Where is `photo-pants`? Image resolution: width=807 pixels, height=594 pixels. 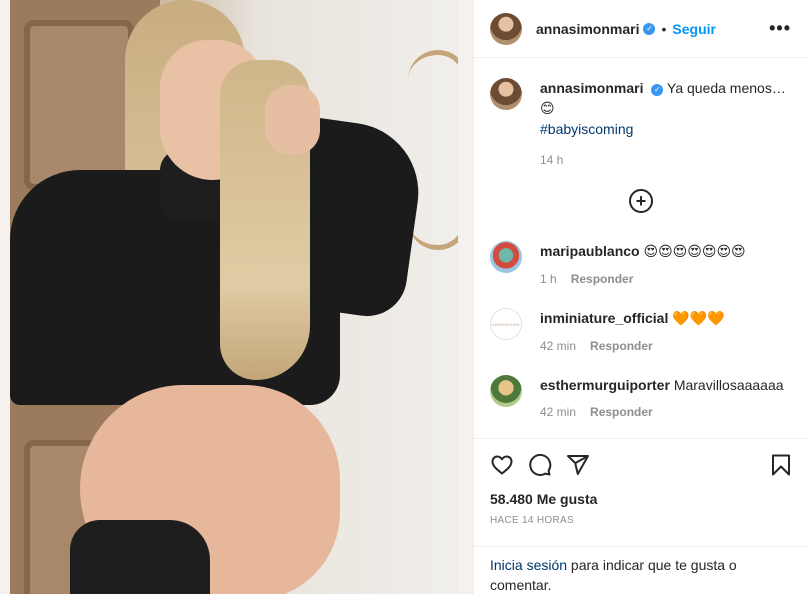
photo-pants is located at coordinates (140, 557).